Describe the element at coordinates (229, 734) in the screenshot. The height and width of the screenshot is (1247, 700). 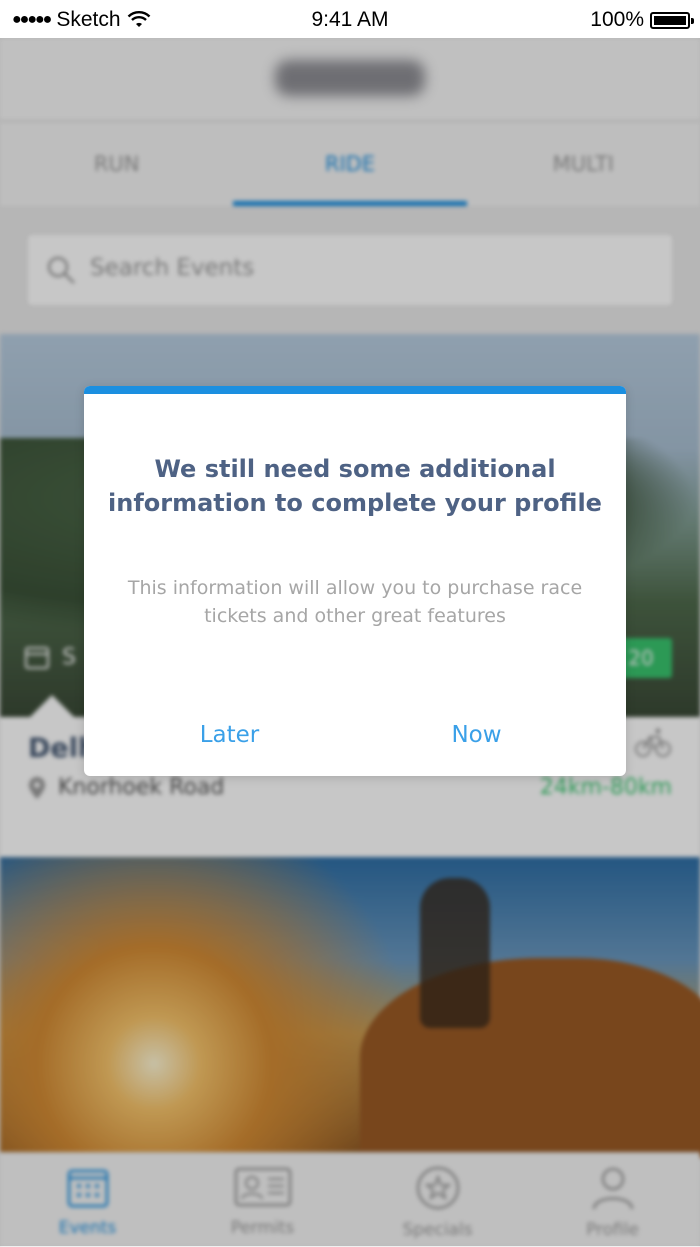
I see `later-button: Later` at that location.